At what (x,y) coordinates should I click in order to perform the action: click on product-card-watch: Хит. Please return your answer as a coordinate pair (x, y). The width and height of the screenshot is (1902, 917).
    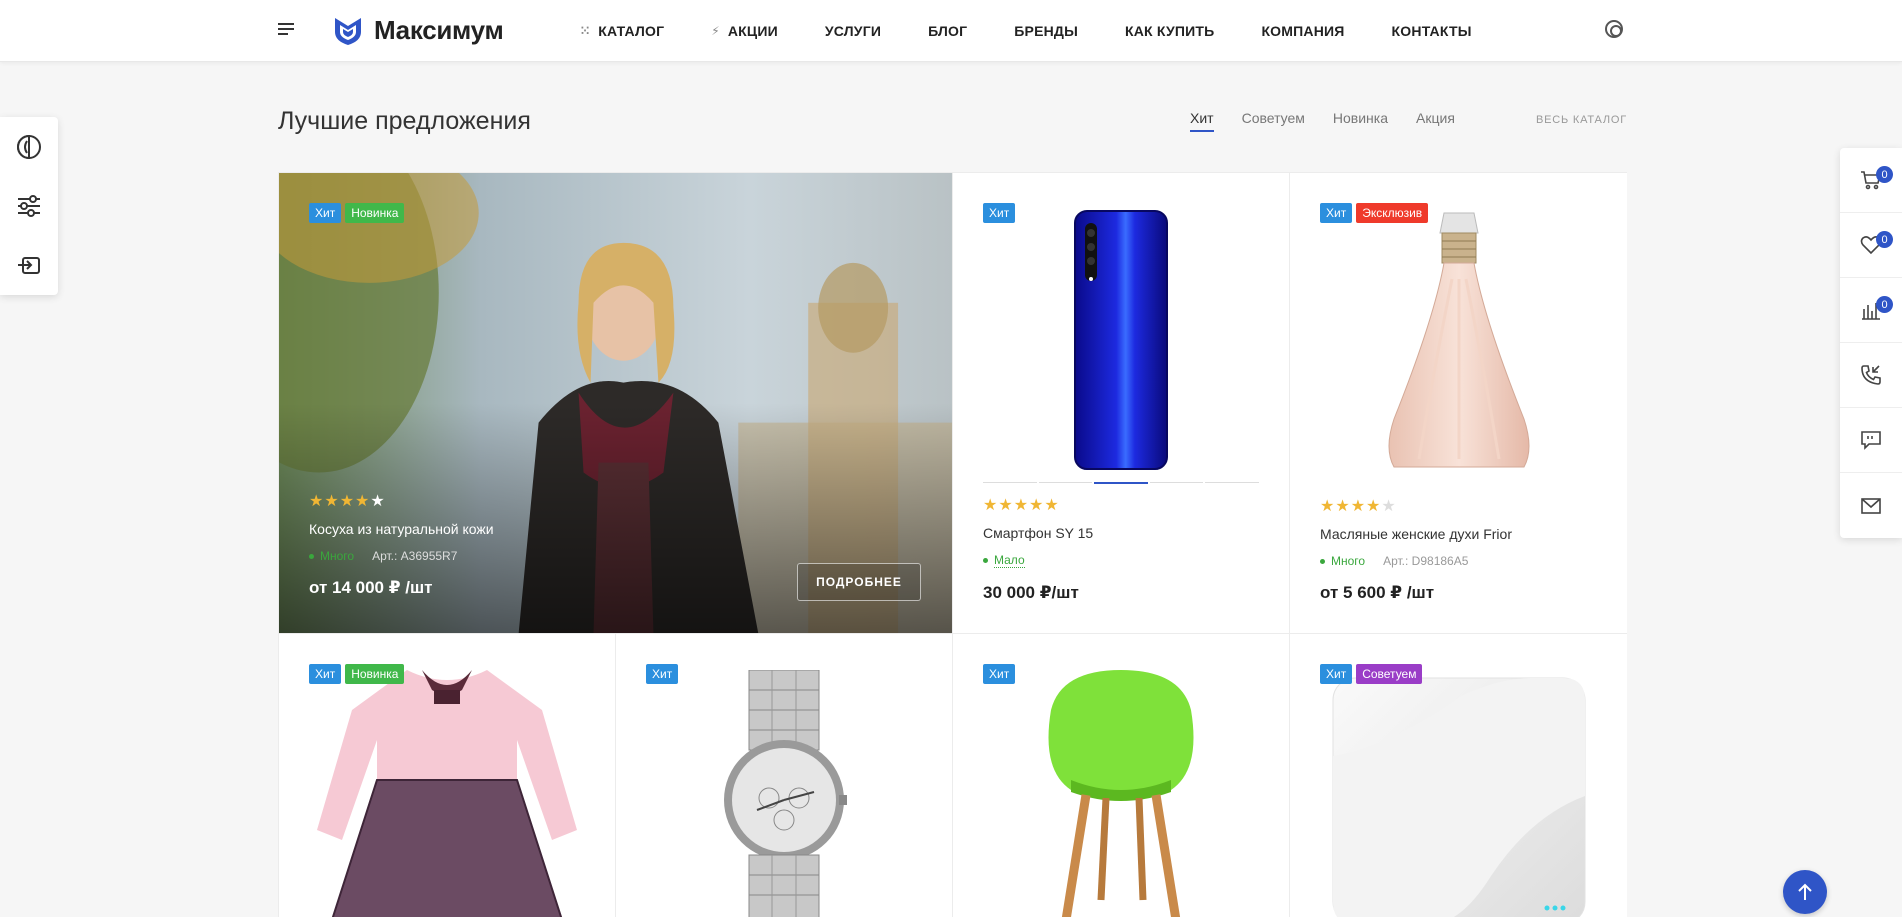
    Looking at the image, I should click on (784, 775).